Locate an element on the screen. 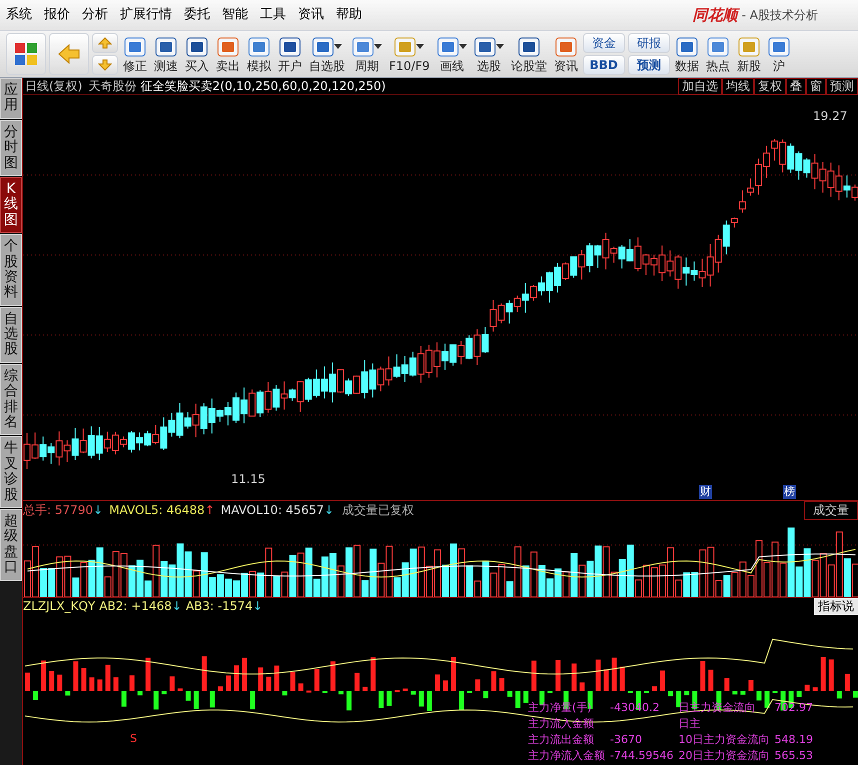 The width and height of the screenshot is (858, 765). stat-value: 548.19 is located at coordinates (793, 740).